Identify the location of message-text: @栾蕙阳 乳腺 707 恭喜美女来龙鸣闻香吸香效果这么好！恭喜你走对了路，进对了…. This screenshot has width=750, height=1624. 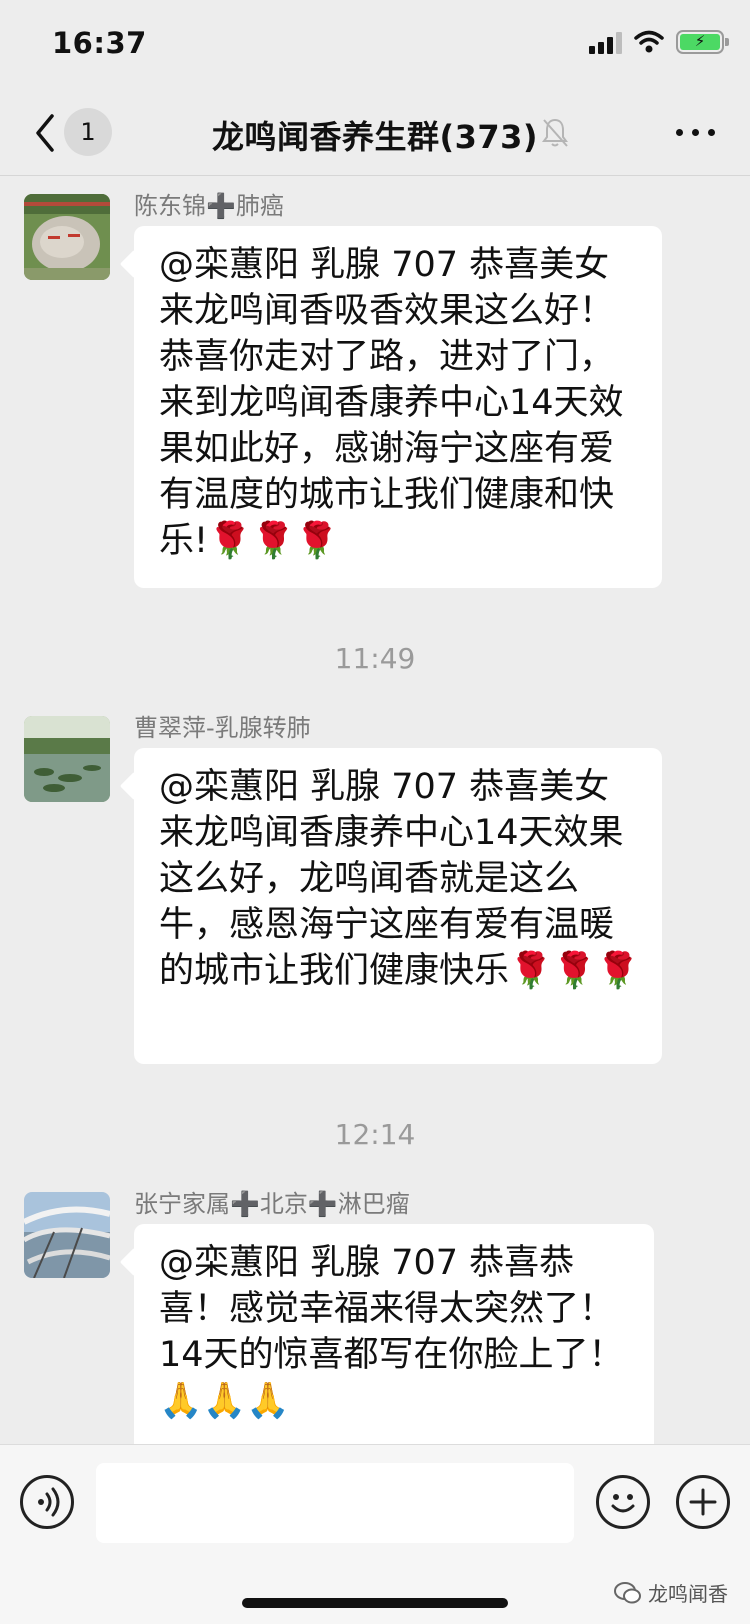
(391, 403).